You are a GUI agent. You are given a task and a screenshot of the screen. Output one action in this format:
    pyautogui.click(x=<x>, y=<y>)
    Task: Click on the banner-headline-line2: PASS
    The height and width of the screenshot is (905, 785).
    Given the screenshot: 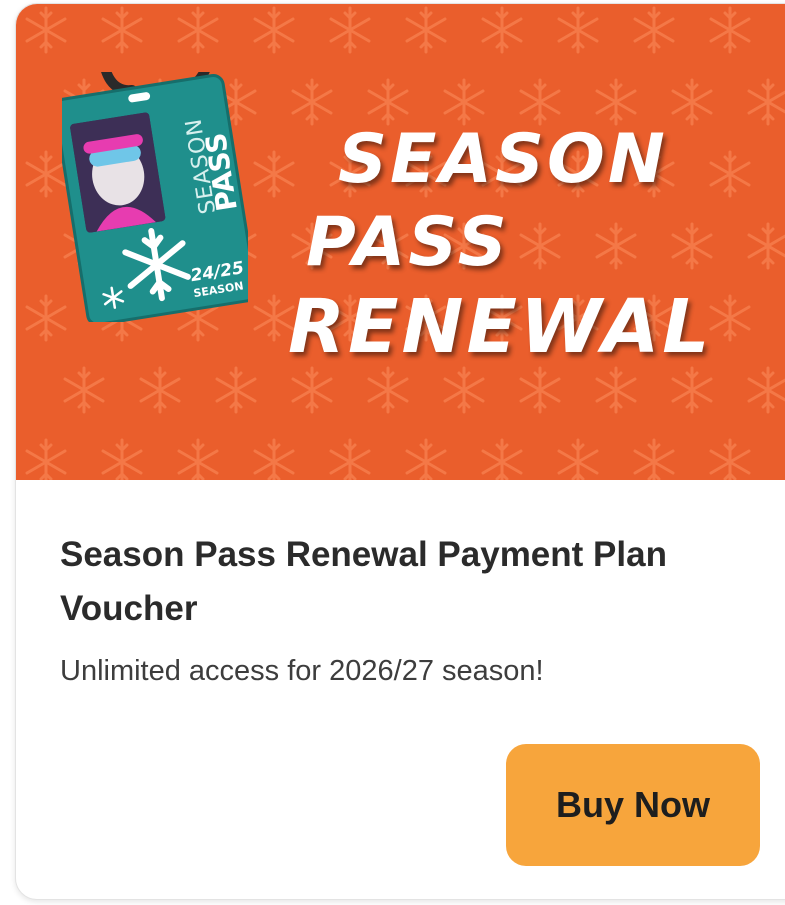 What is the action you would take?
    pyautogui.click(x=408, y=242)
    